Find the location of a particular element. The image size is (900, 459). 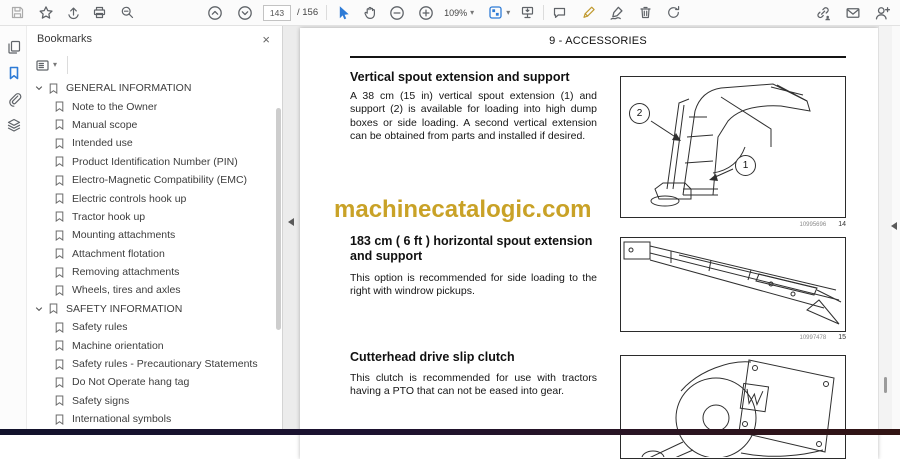

list-options-icon is located at coordinates (42, 65).